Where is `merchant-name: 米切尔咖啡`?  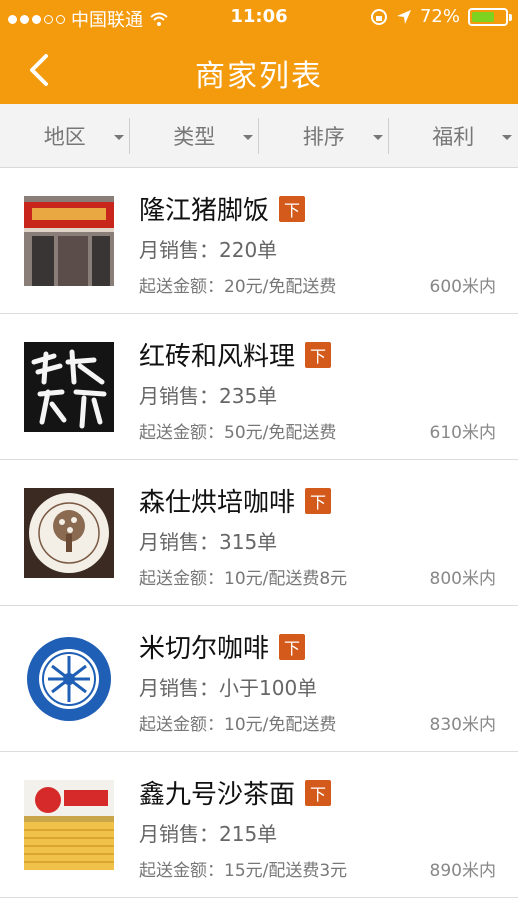
merchant-name: 米切尔咖啡 is located at coordinates (204, 649).